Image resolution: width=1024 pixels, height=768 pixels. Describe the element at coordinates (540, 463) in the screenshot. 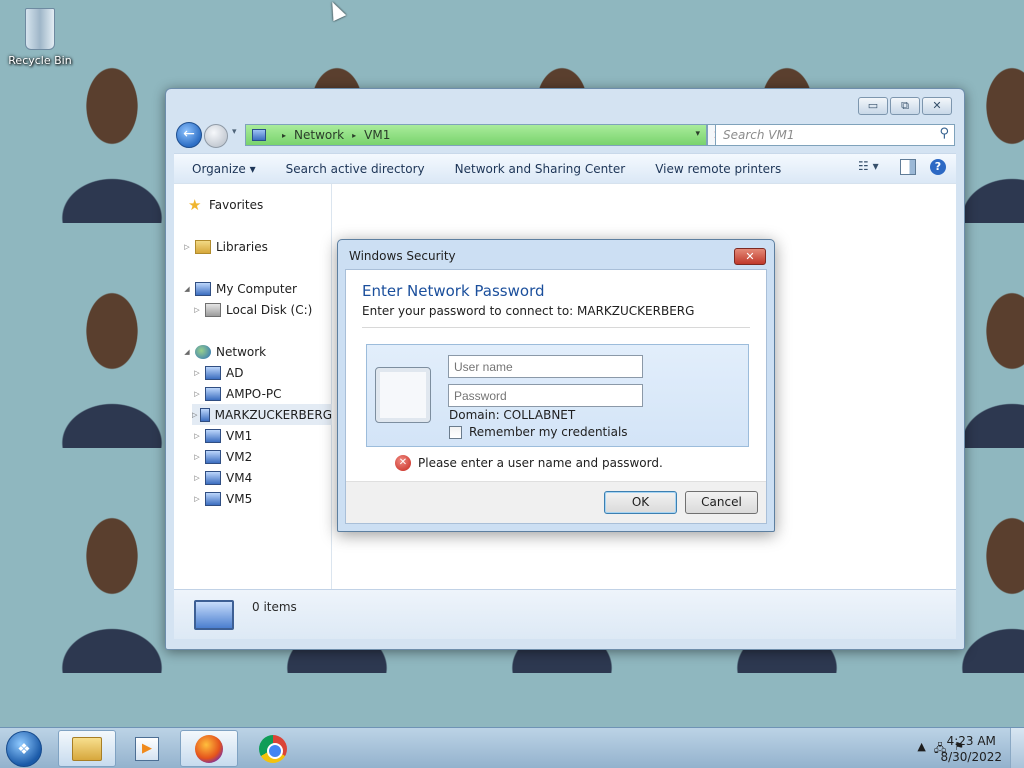

I see `error-message: Please enter a user name and password.` at that location.